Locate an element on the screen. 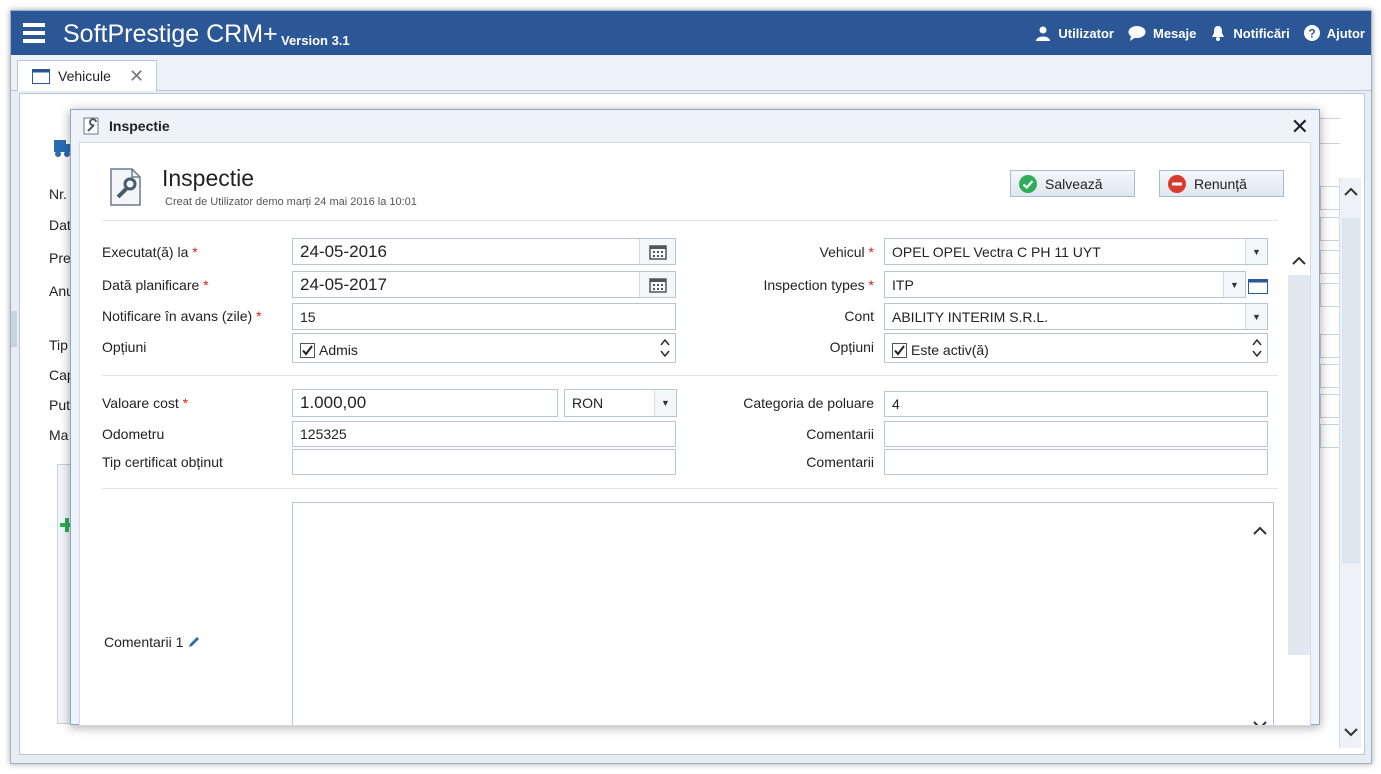  textarea-scrollbar is located at coordinates (1260, 614).